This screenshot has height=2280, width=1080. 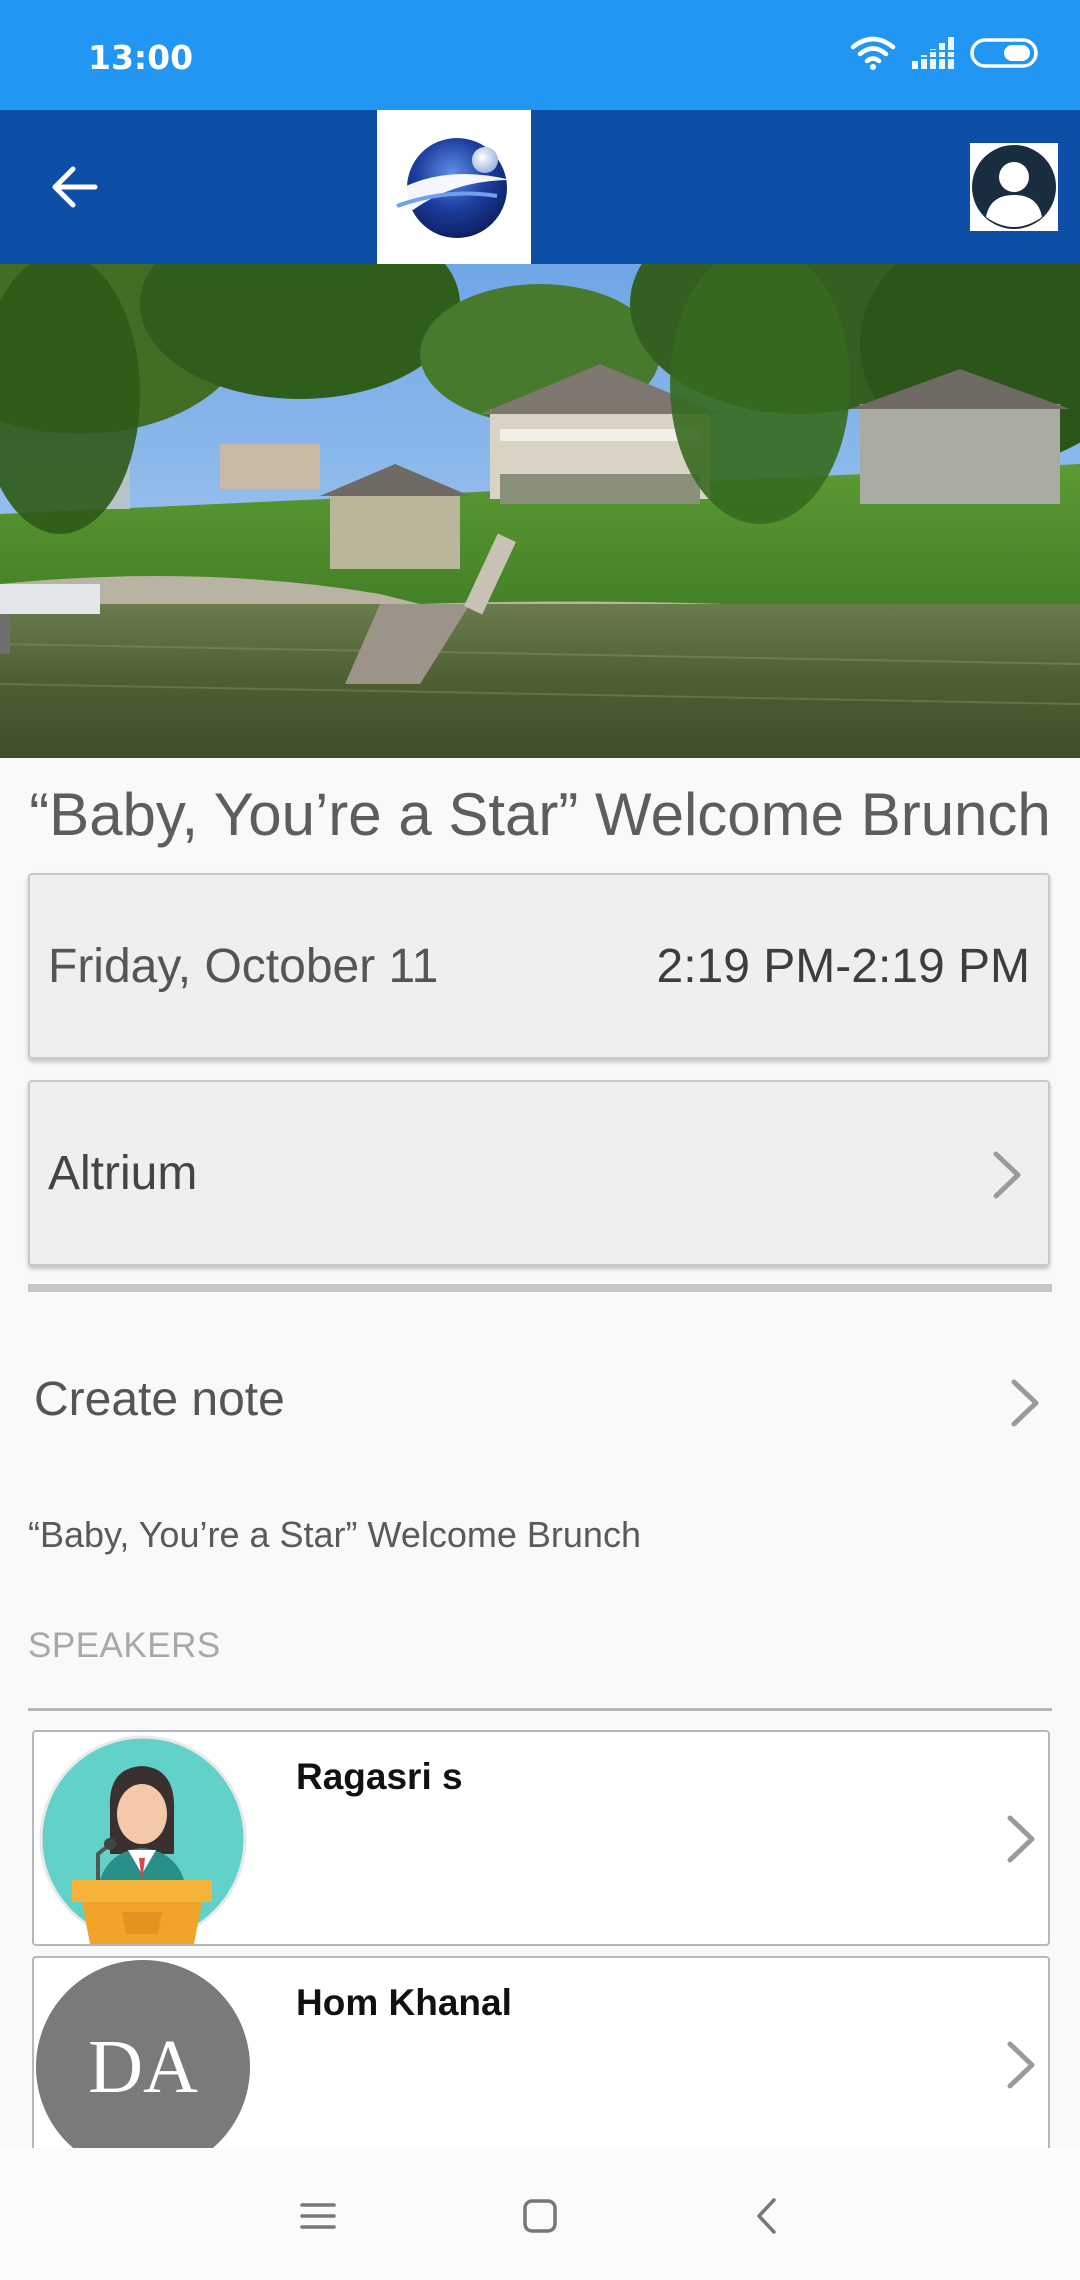 I want to click on event-location: Altrium, so click(x=123, y=1173).